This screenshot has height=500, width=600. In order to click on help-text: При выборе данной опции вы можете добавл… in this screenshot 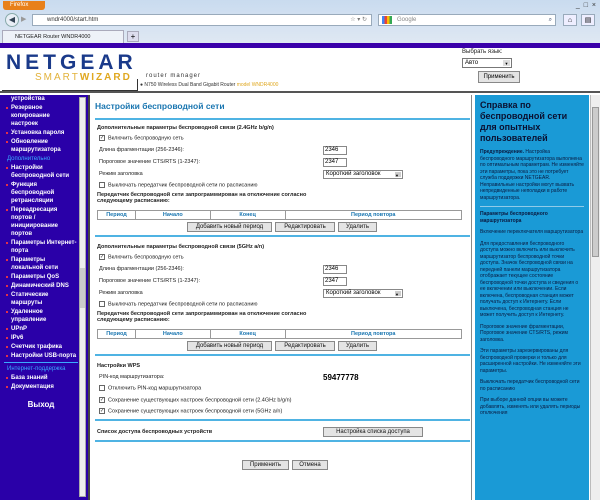, I will do `click(530, 406)`.